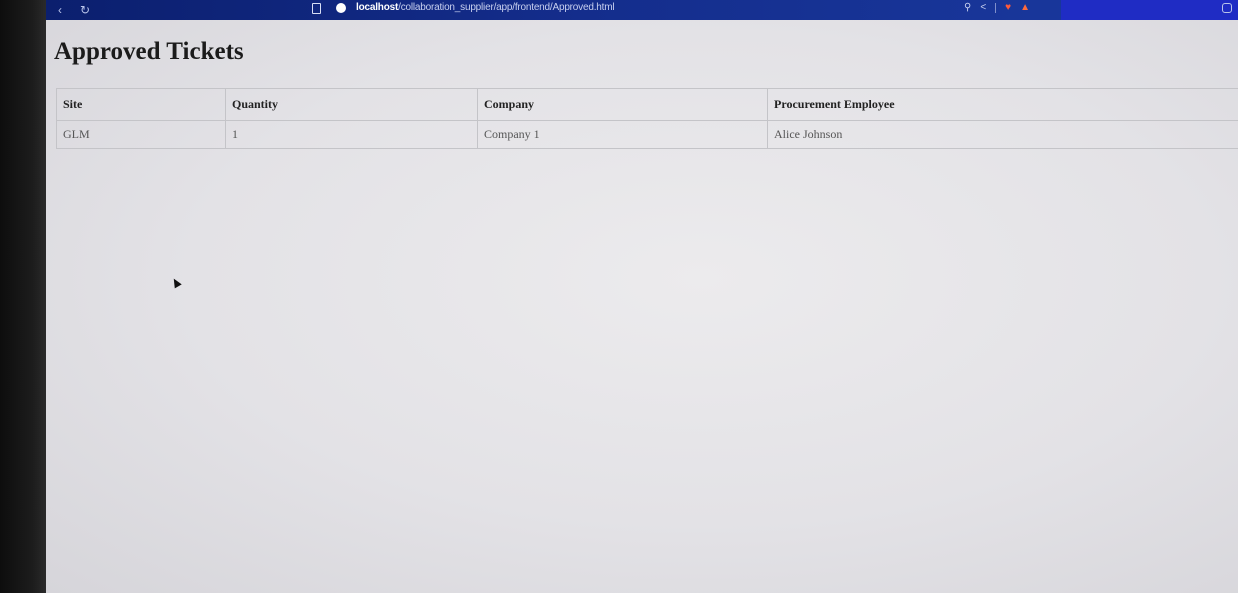 Image resolution: width=1238 pixels, height=593 pixels. I want to click on zoom-icon: ⚲, so click(967, 7).